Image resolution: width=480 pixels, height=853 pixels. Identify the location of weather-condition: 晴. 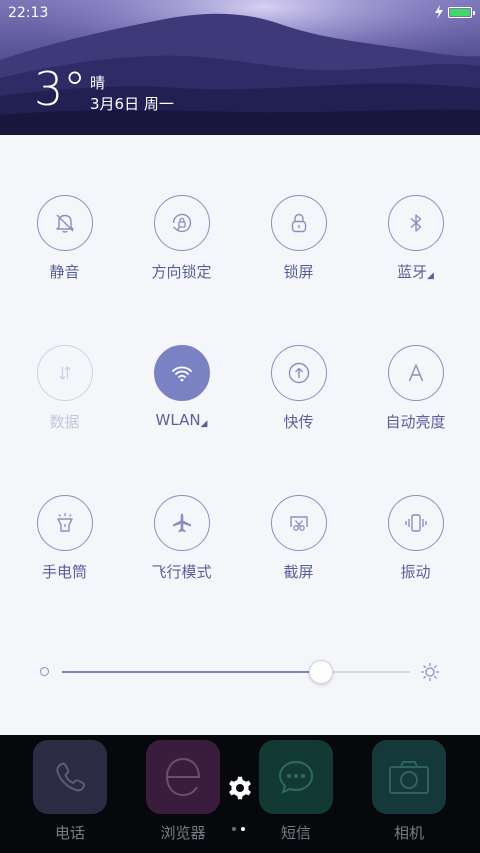
(98, 83).